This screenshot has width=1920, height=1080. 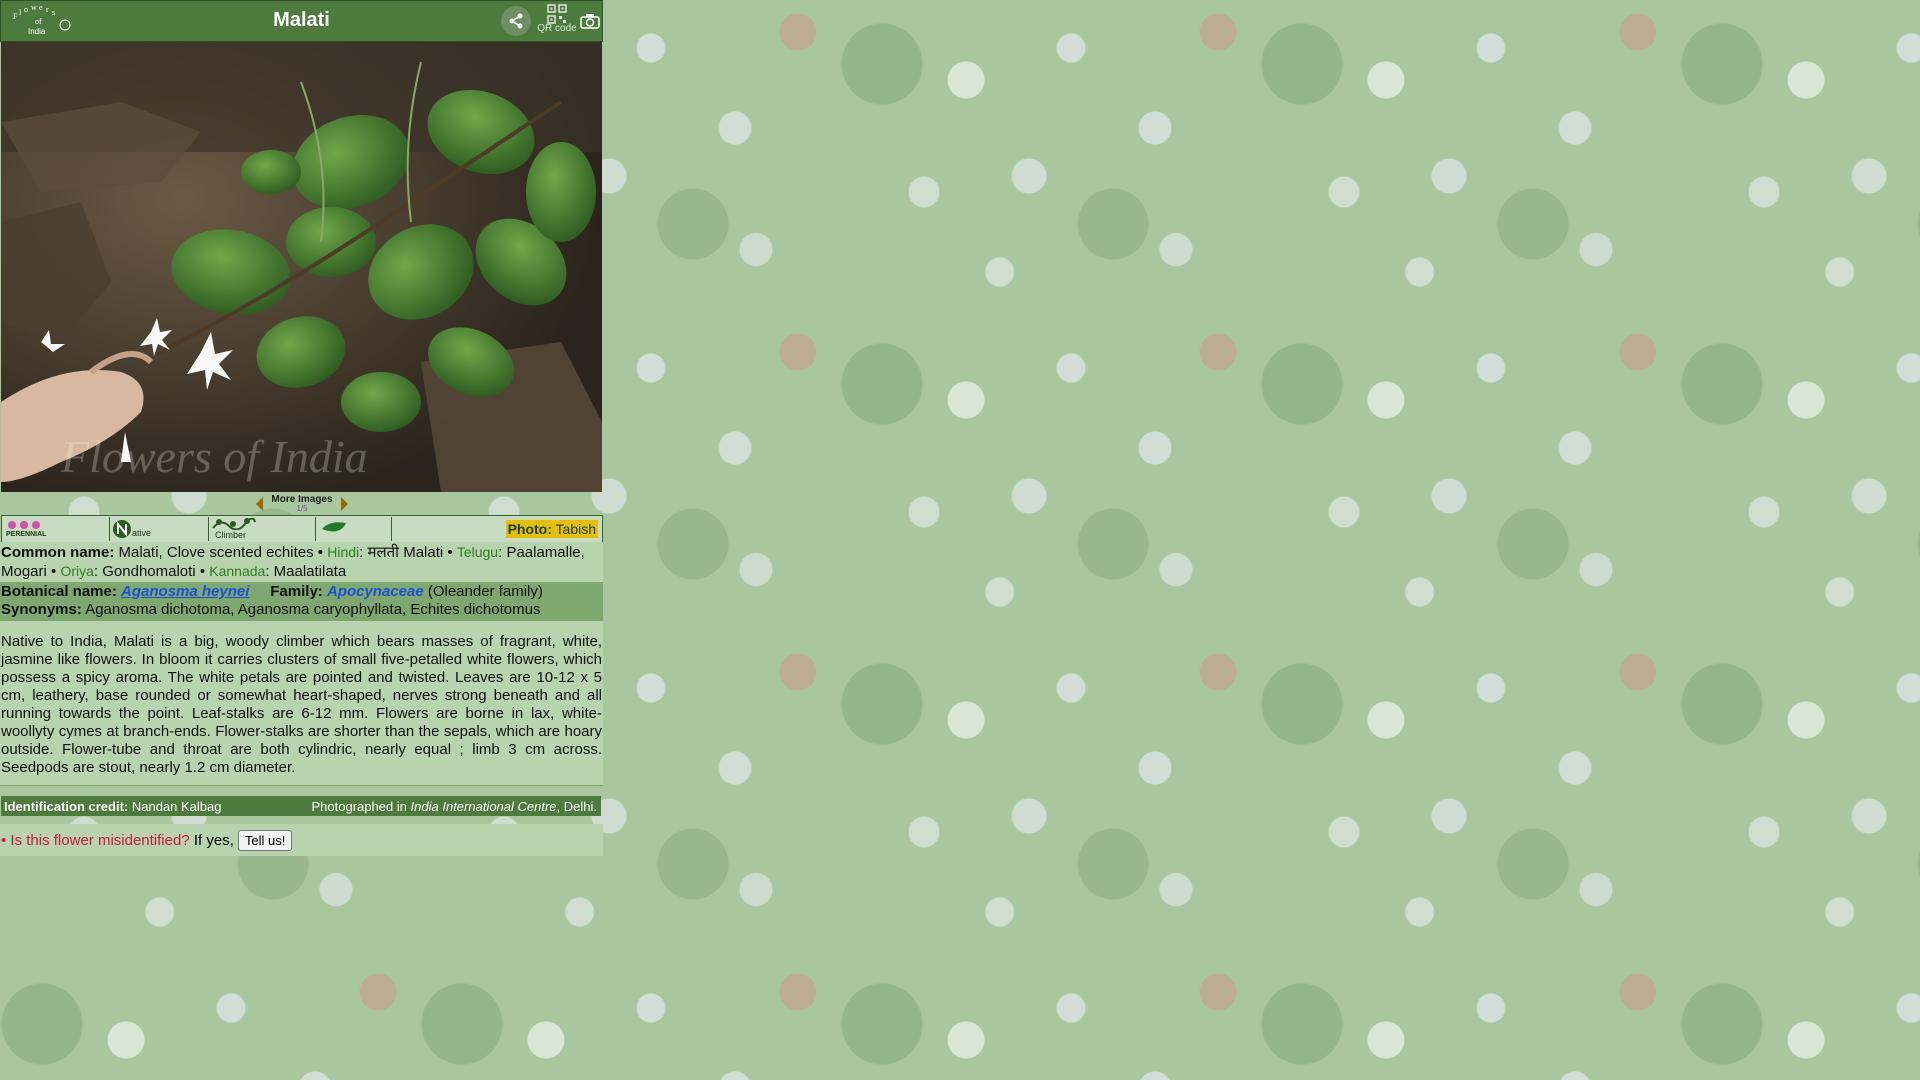 What do you see at coordinates (485, 591) in the screenshot?
I see `family-common-name: (Oleander family)` at bounding box center [485, 591].